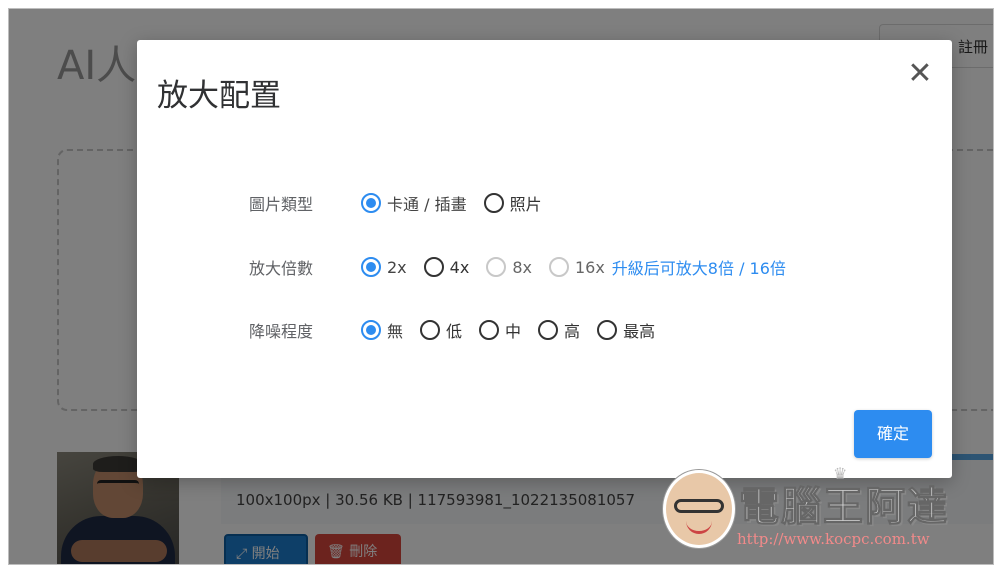  I want to click on radio-denoise-none: 無, so click(382, 330).